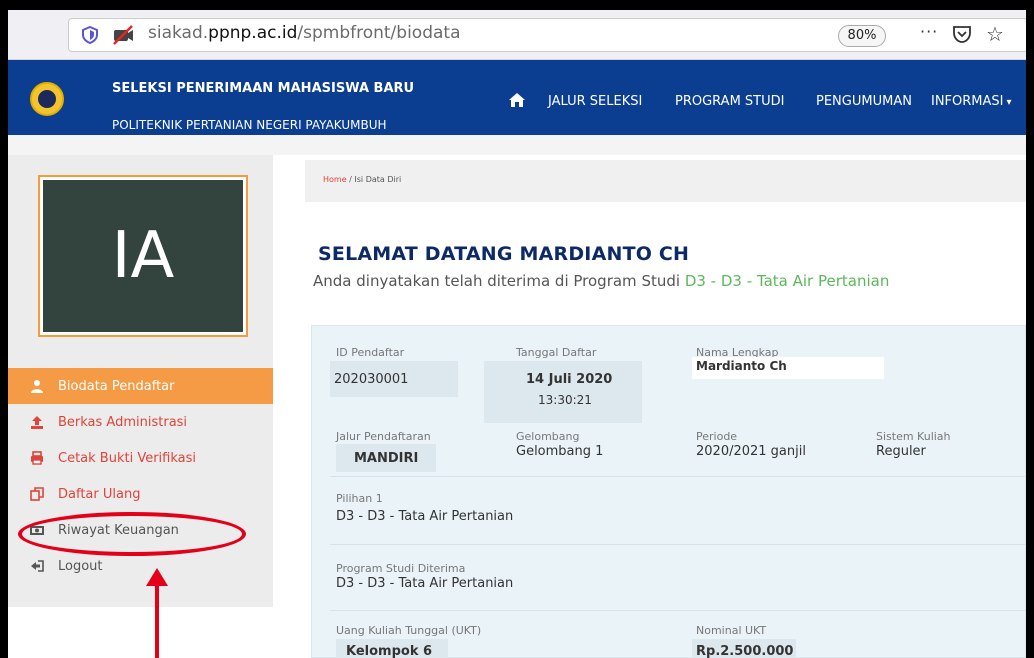 Image resolution: width=1034 pixels, height=658 pixels. I want to click on pilihan-label: Pilihan 1, so click(359, 498).